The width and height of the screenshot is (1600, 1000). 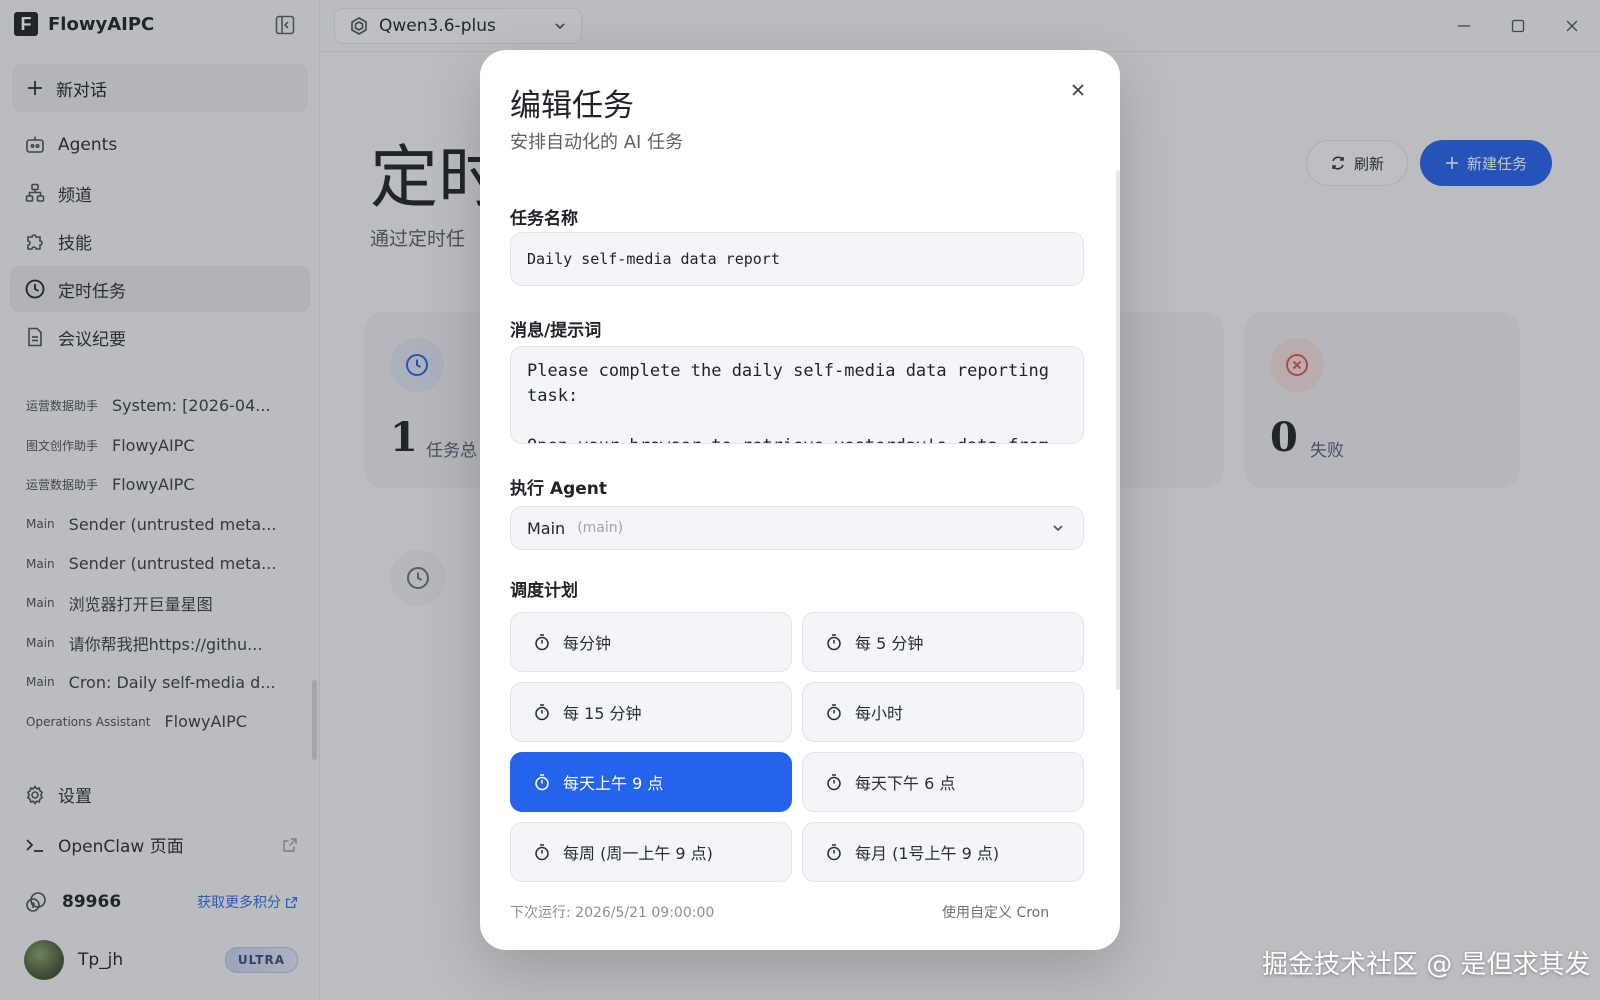 What do you see at coordinates (879, 713) in the screenshot?
I see `schedule-option-label: 每小时` at bounding box center [879, 713].